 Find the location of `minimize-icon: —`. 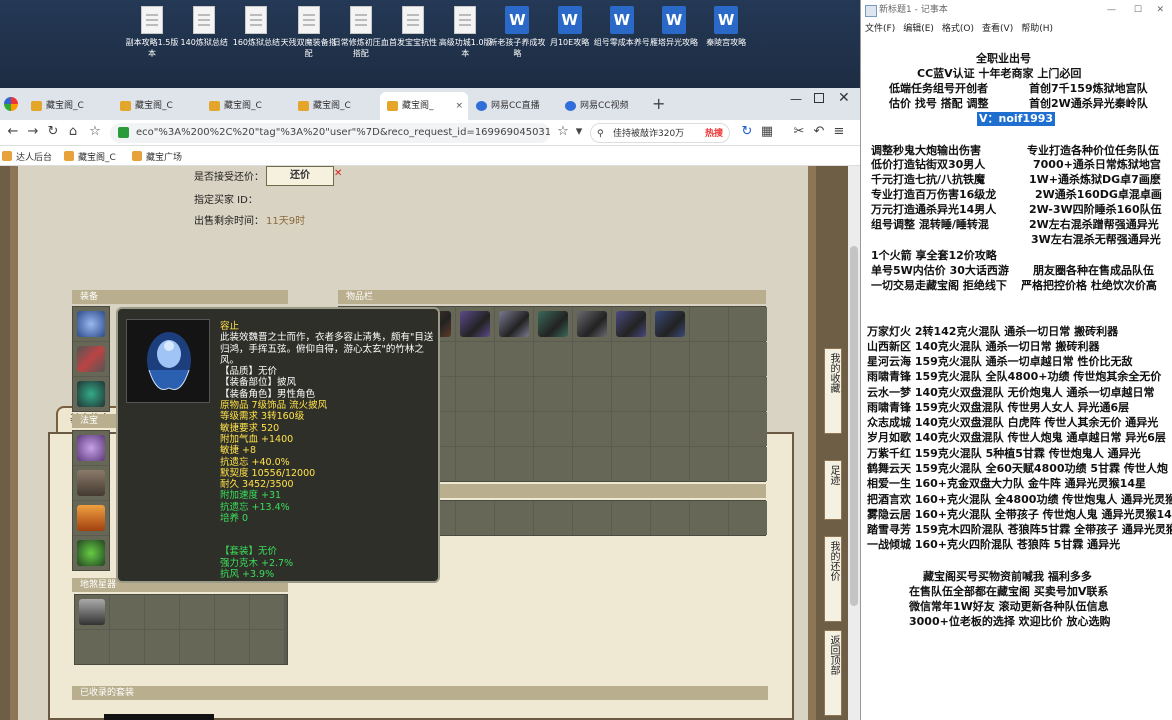

minimize-icon: — is located at coordinates (1111, 10).